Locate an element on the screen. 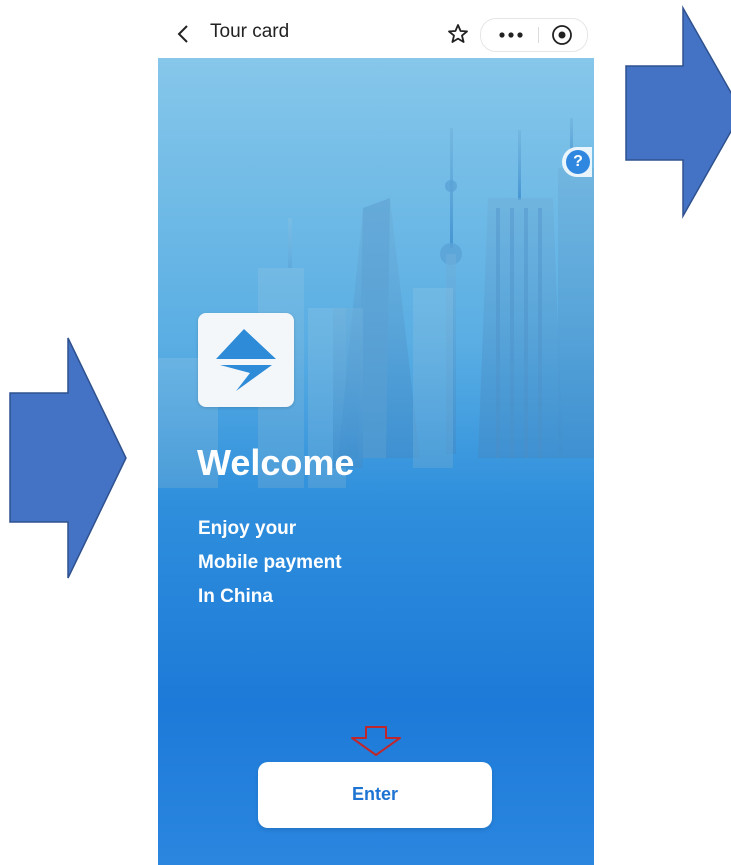 The width and height of the screenshot is (731, 865). enter-pointer-arrow is located at coordinates (376, 741).